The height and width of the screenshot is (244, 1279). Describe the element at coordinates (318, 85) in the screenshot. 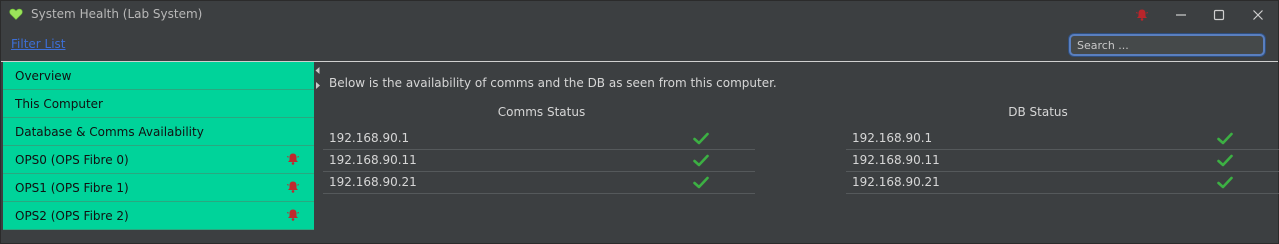

I see `expand-right-icon` at that location.